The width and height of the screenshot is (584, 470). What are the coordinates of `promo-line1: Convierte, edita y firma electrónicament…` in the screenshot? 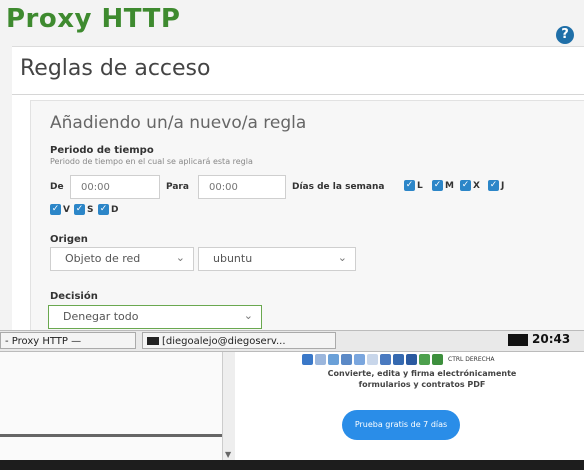 It's located at (422, 373).